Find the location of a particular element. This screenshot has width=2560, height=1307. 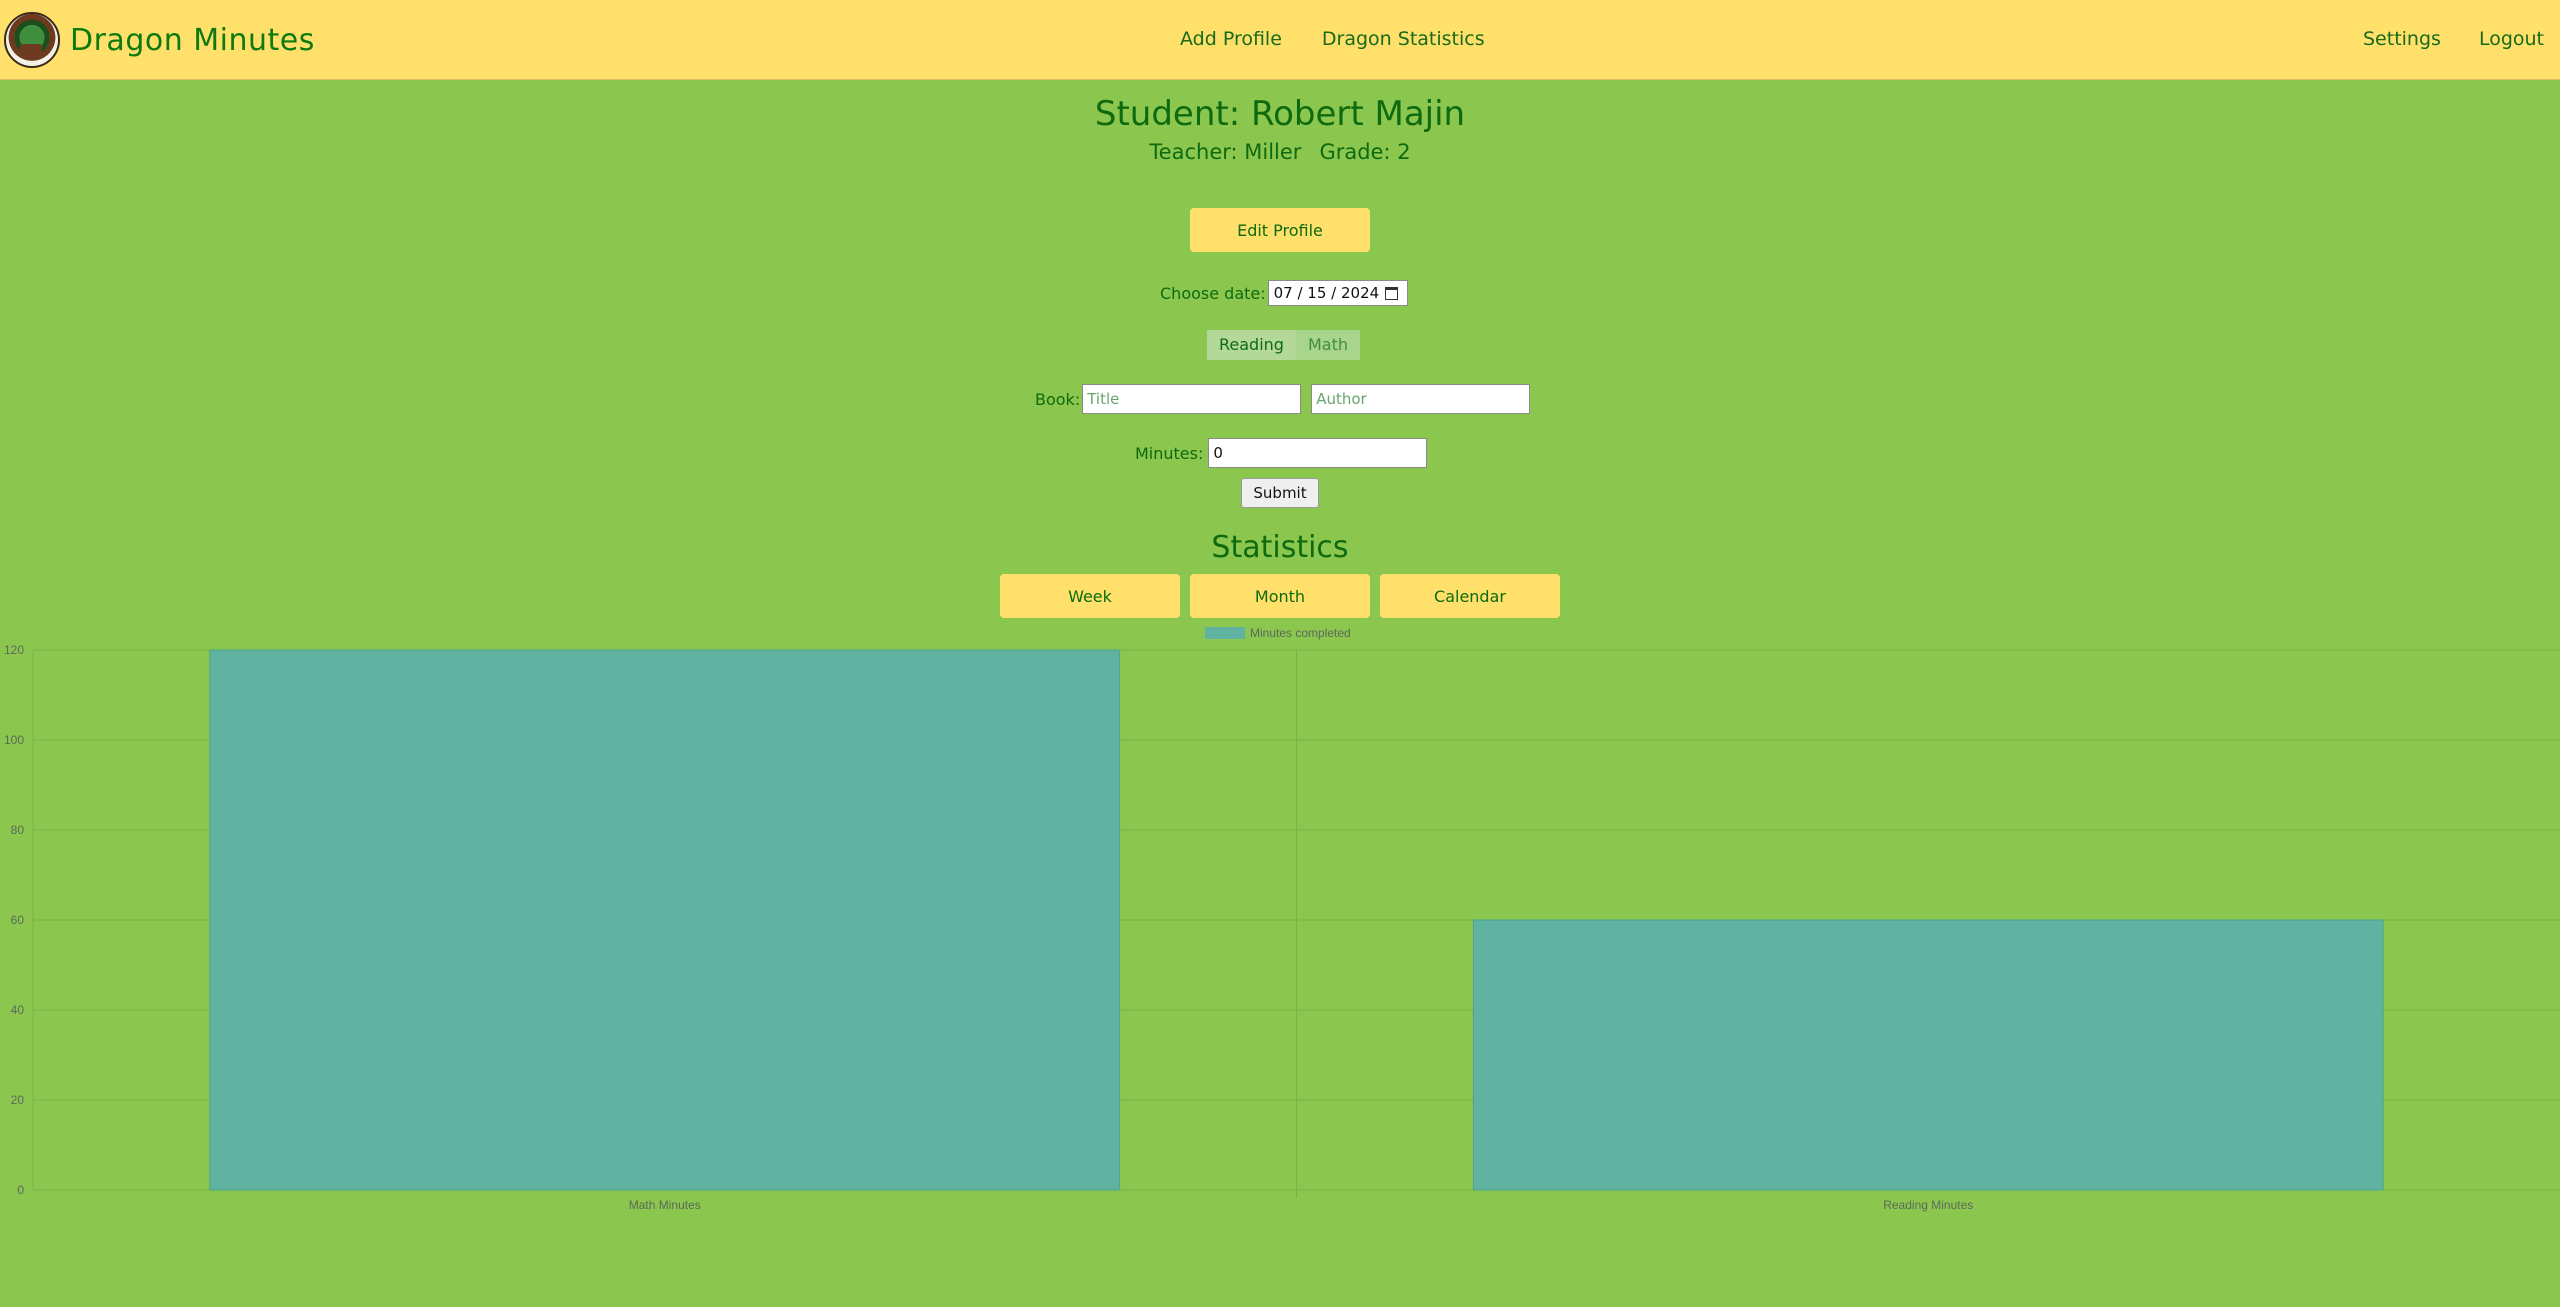

dragon-logo-icon is located at coordinates (32, 40).